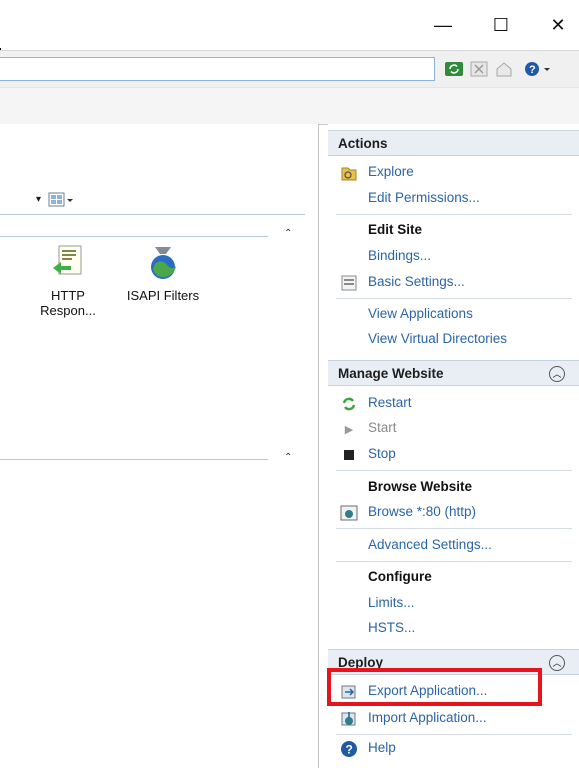 The width and height of the screenshot is (579, 768). Describe the element at coordinates (391, 171) in the screenshot. I see `explore-link: Explore` at that location.